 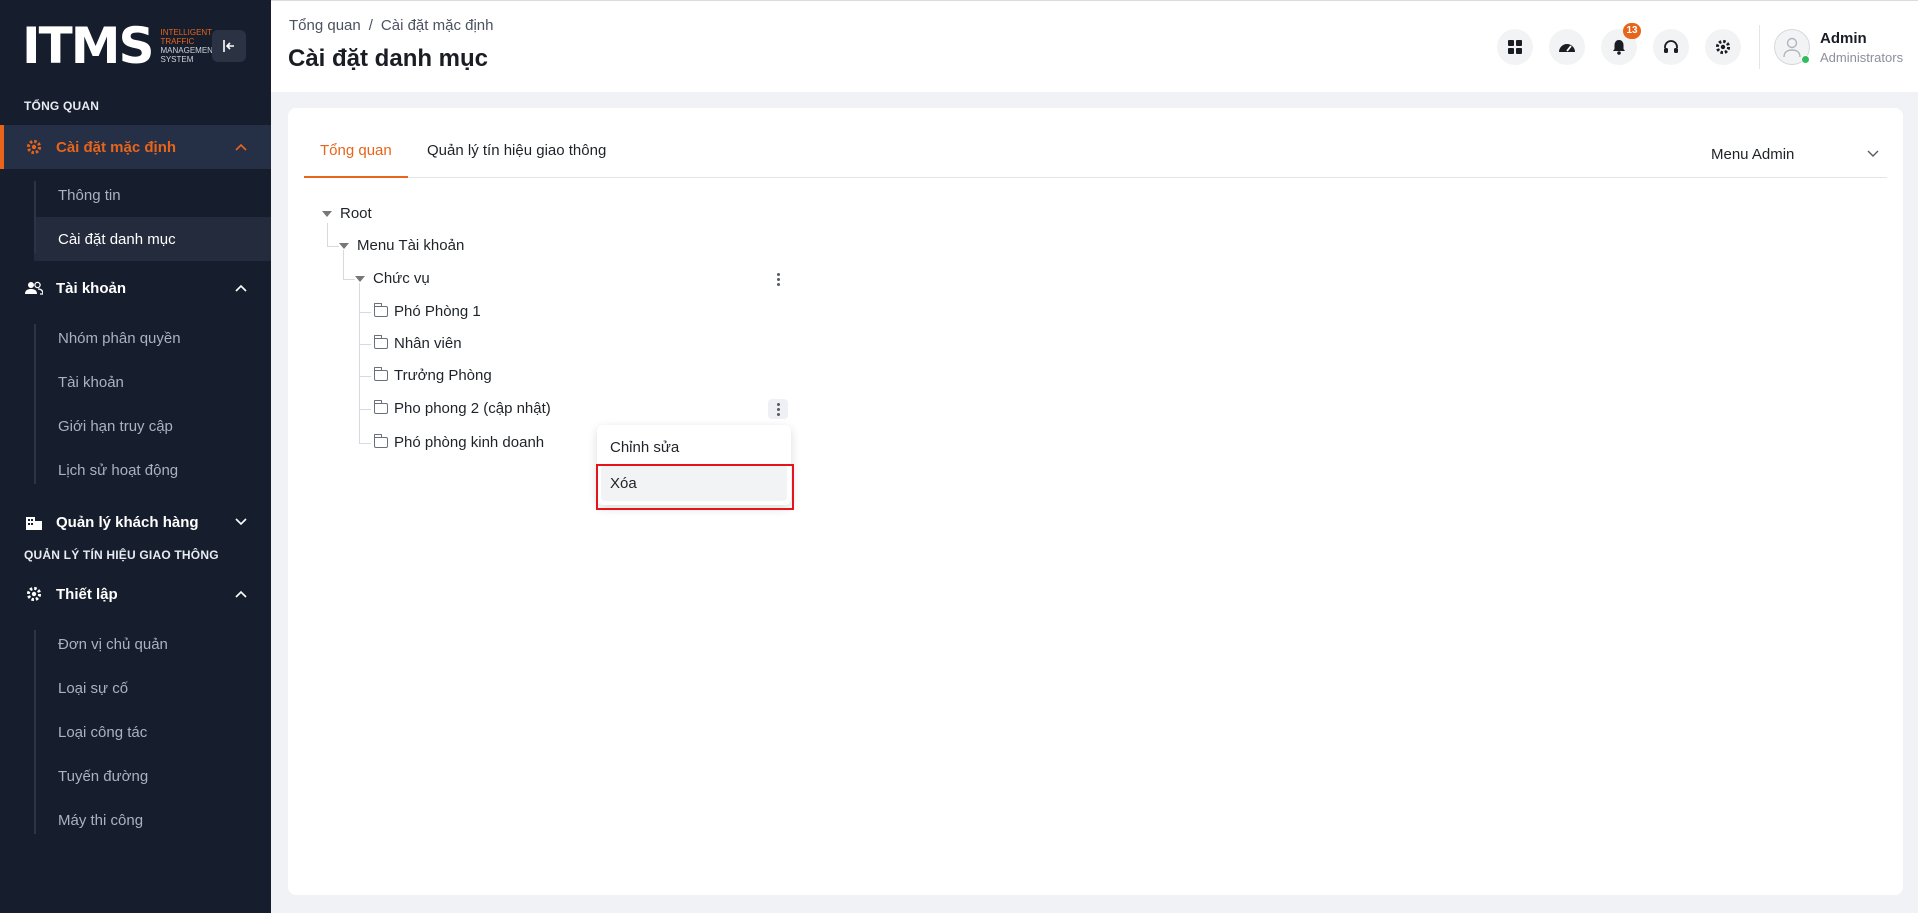 I want to click on dashboard-button, so click(x=1567, y=47).